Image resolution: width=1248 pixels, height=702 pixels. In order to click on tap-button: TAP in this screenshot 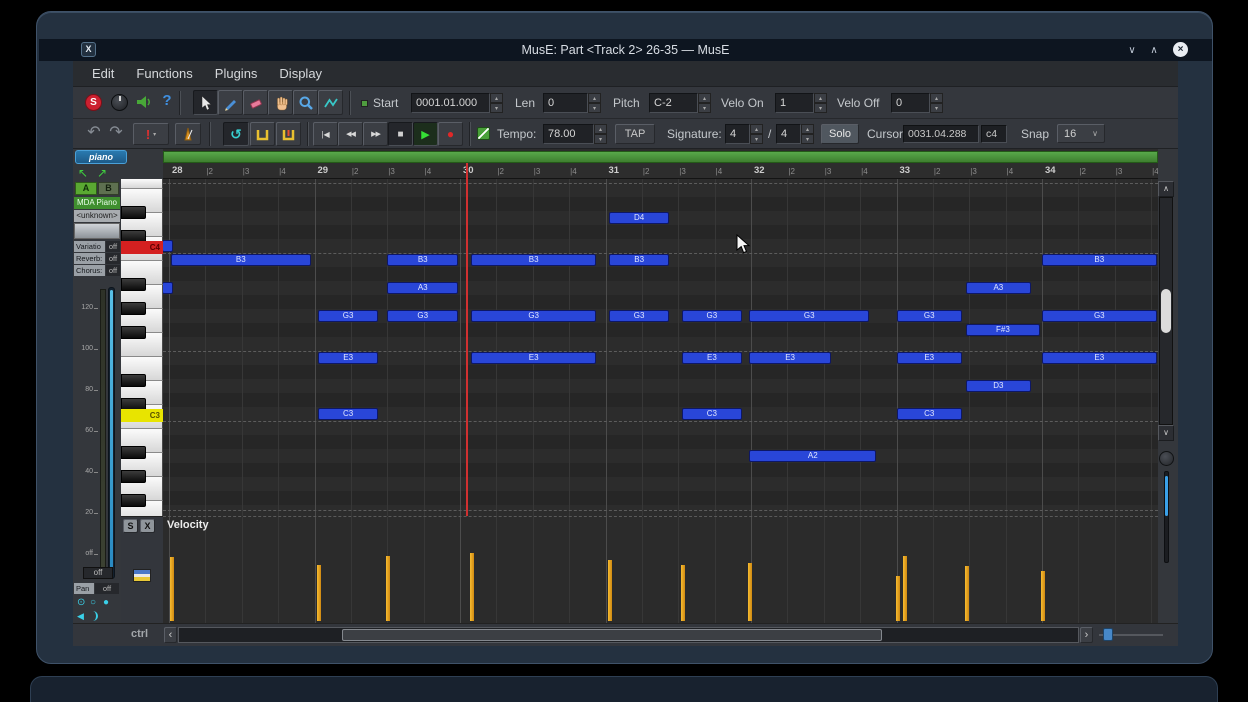, I will do `click(635, 134)`.